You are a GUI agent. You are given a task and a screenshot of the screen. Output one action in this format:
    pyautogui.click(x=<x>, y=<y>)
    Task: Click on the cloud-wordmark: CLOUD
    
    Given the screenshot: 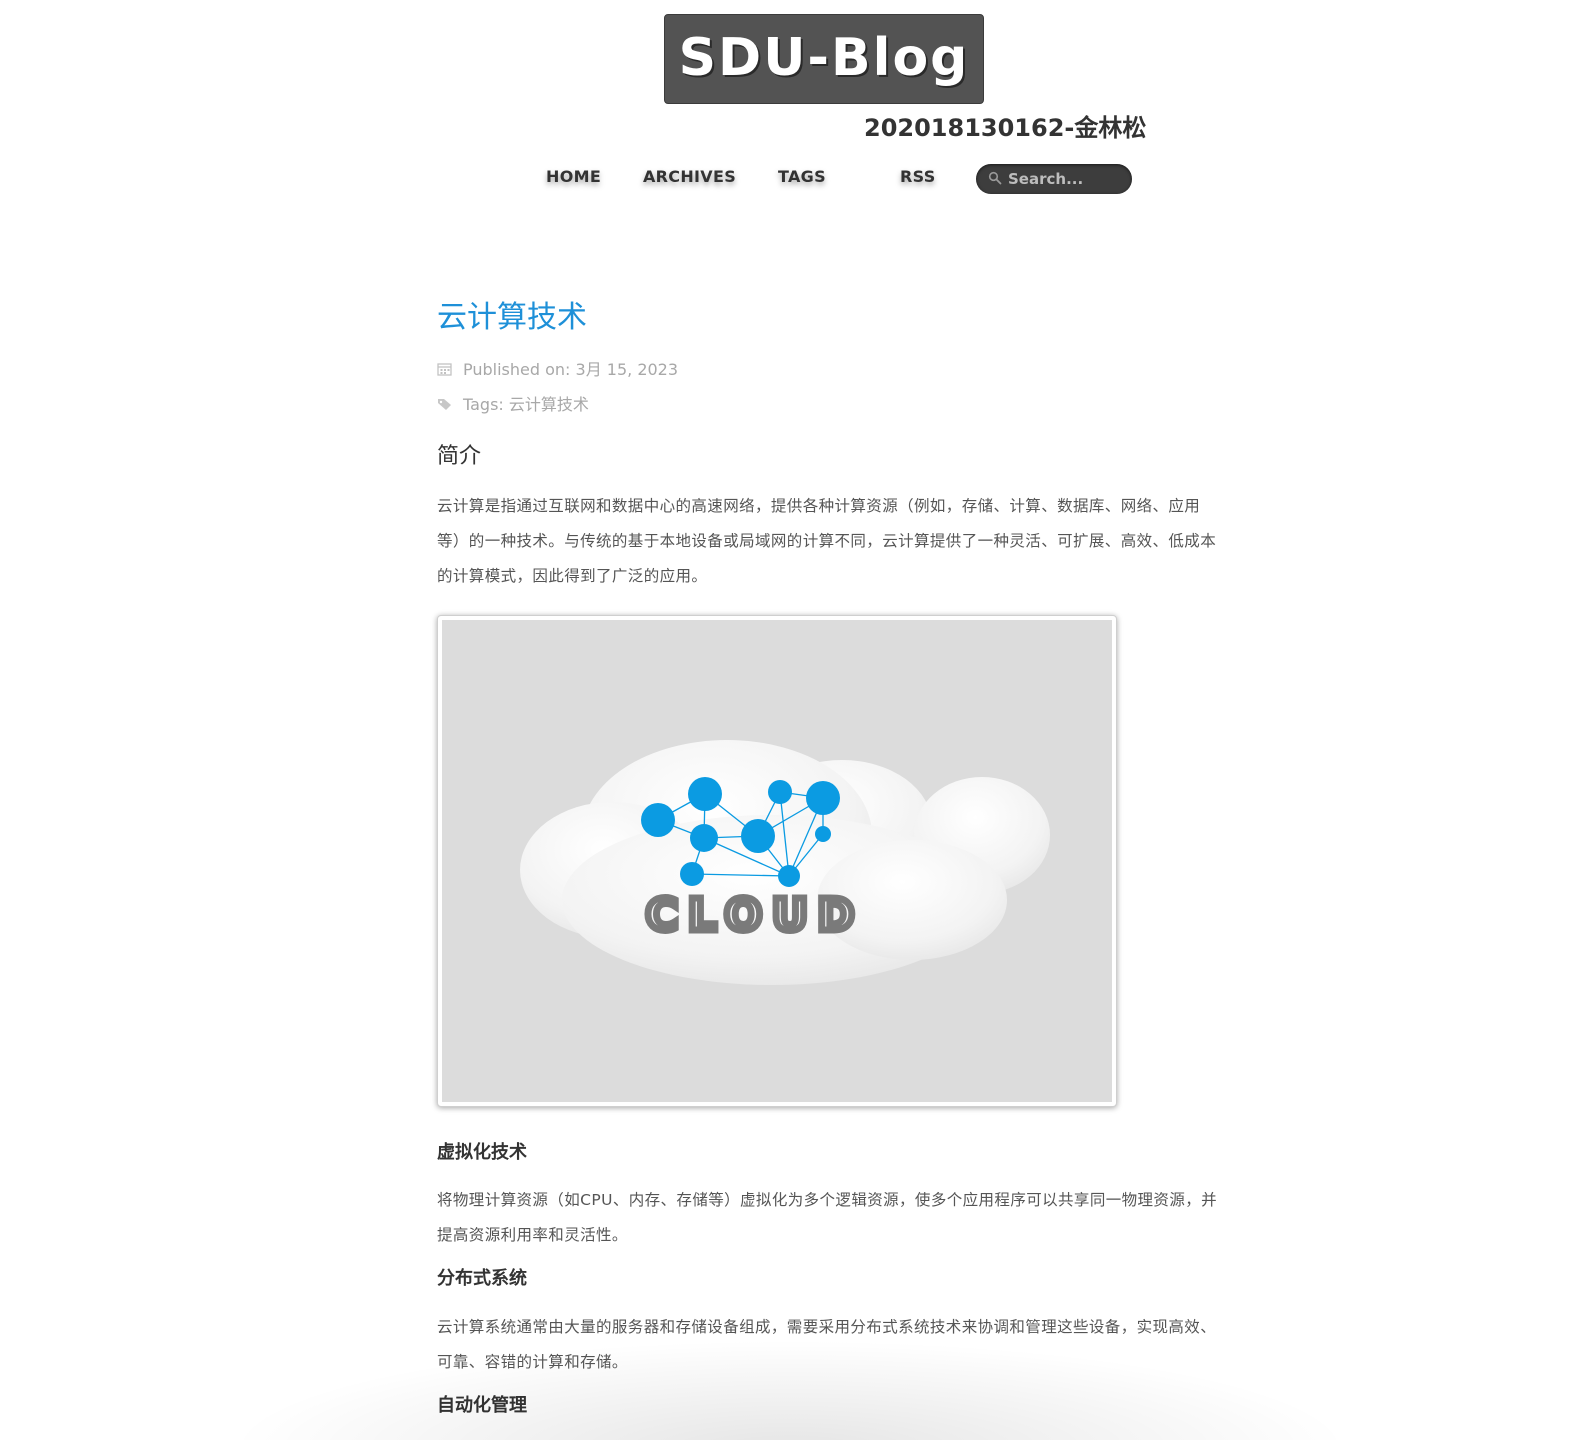 What is the action you would take?
    pyautogui.click(x=755, y=915)
    